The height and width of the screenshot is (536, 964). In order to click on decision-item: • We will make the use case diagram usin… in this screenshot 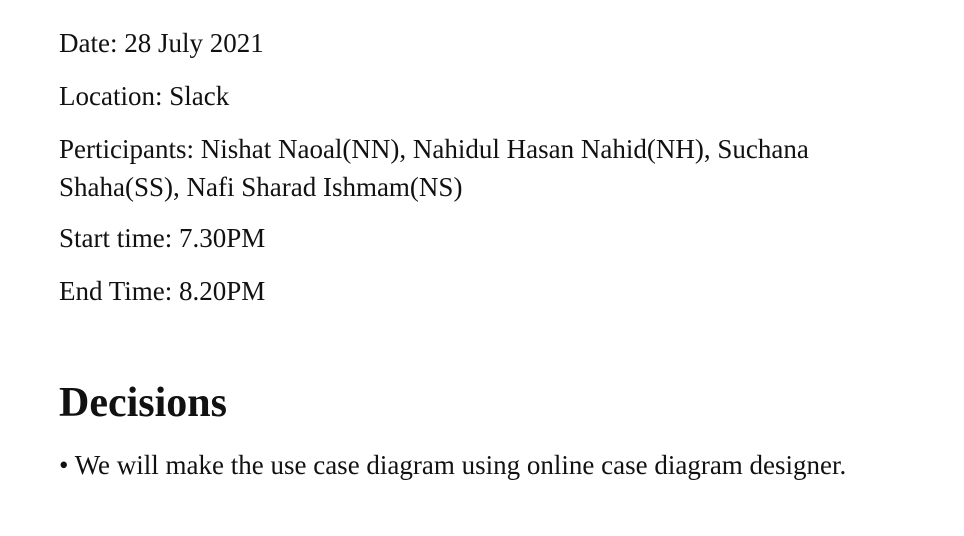, I will do `click(453, 465)`.